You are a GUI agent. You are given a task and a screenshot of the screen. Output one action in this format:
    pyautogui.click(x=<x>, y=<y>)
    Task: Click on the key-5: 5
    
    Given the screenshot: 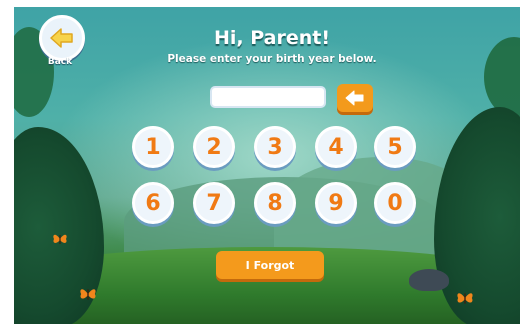 What is the action you would take?
    pyautogui.click(x=395, y=147)
    